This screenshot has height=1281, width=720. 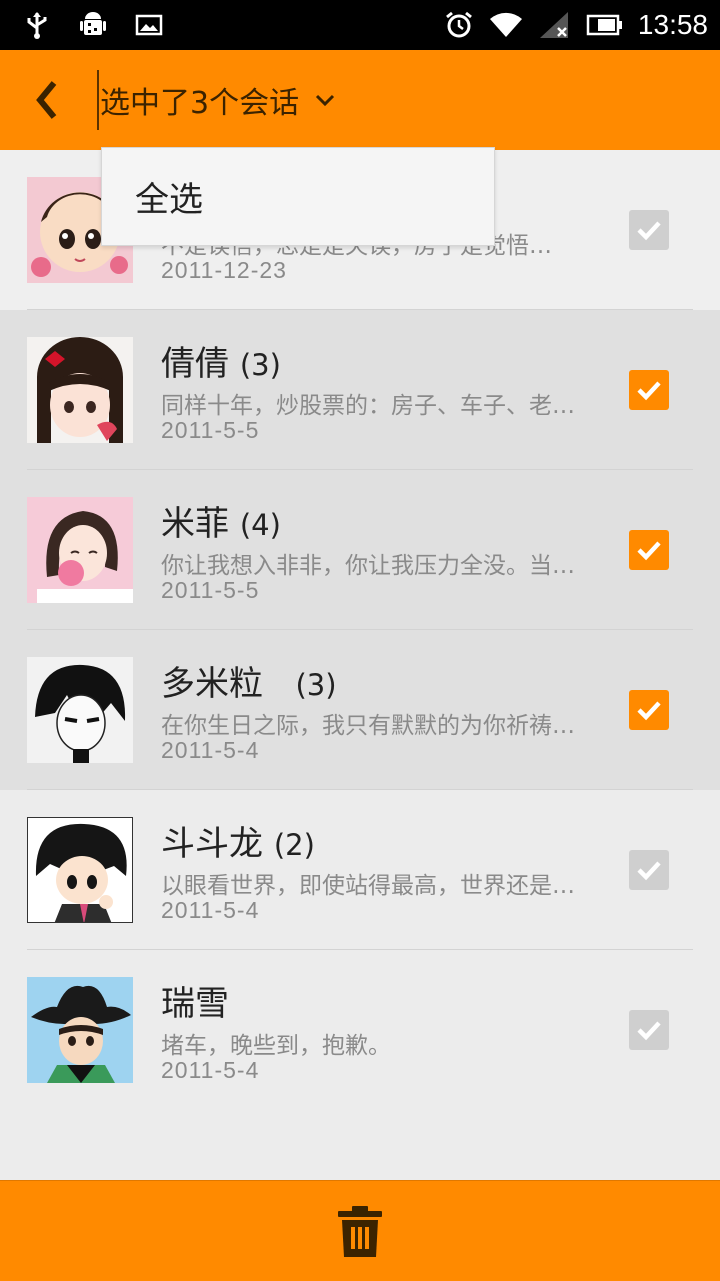 I want to click on signal-icon, so click(x=553, y=25).